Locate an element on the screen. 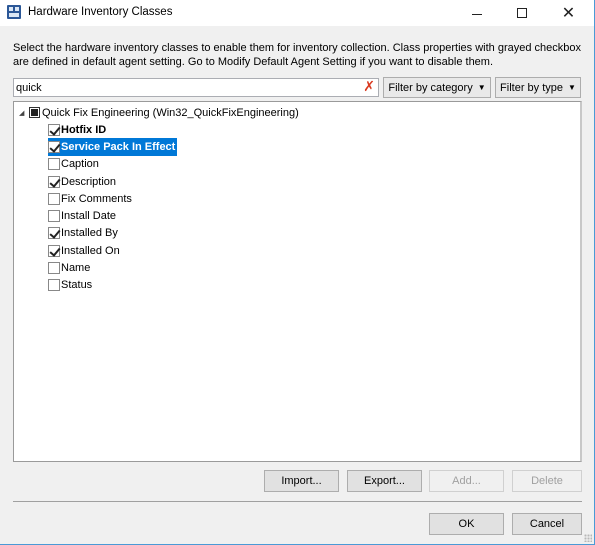 This screenshot has height=545, width=595. tree-item: Status is located at coordinates (112, 285).